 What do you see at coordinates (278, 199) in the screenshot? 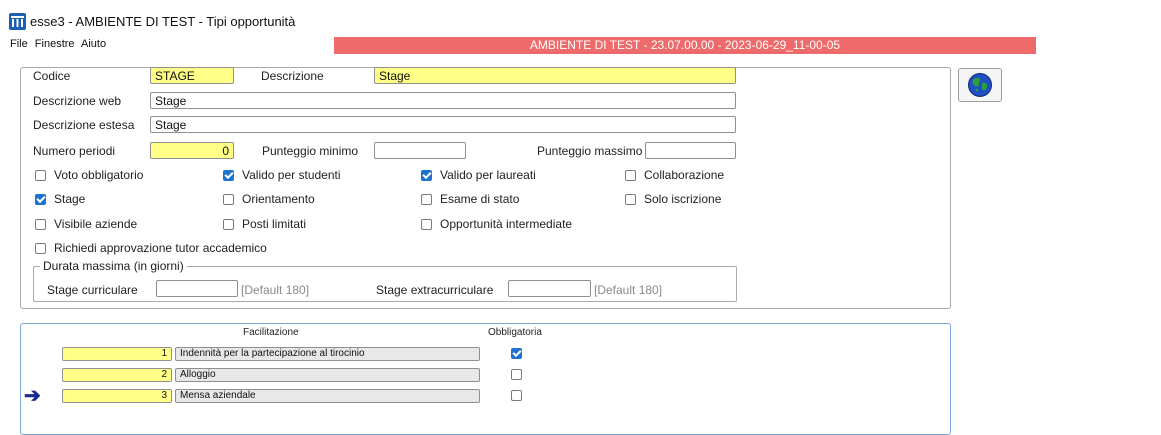
I see `checkbox-label: Orientamento` at bounding box center [278, 199].